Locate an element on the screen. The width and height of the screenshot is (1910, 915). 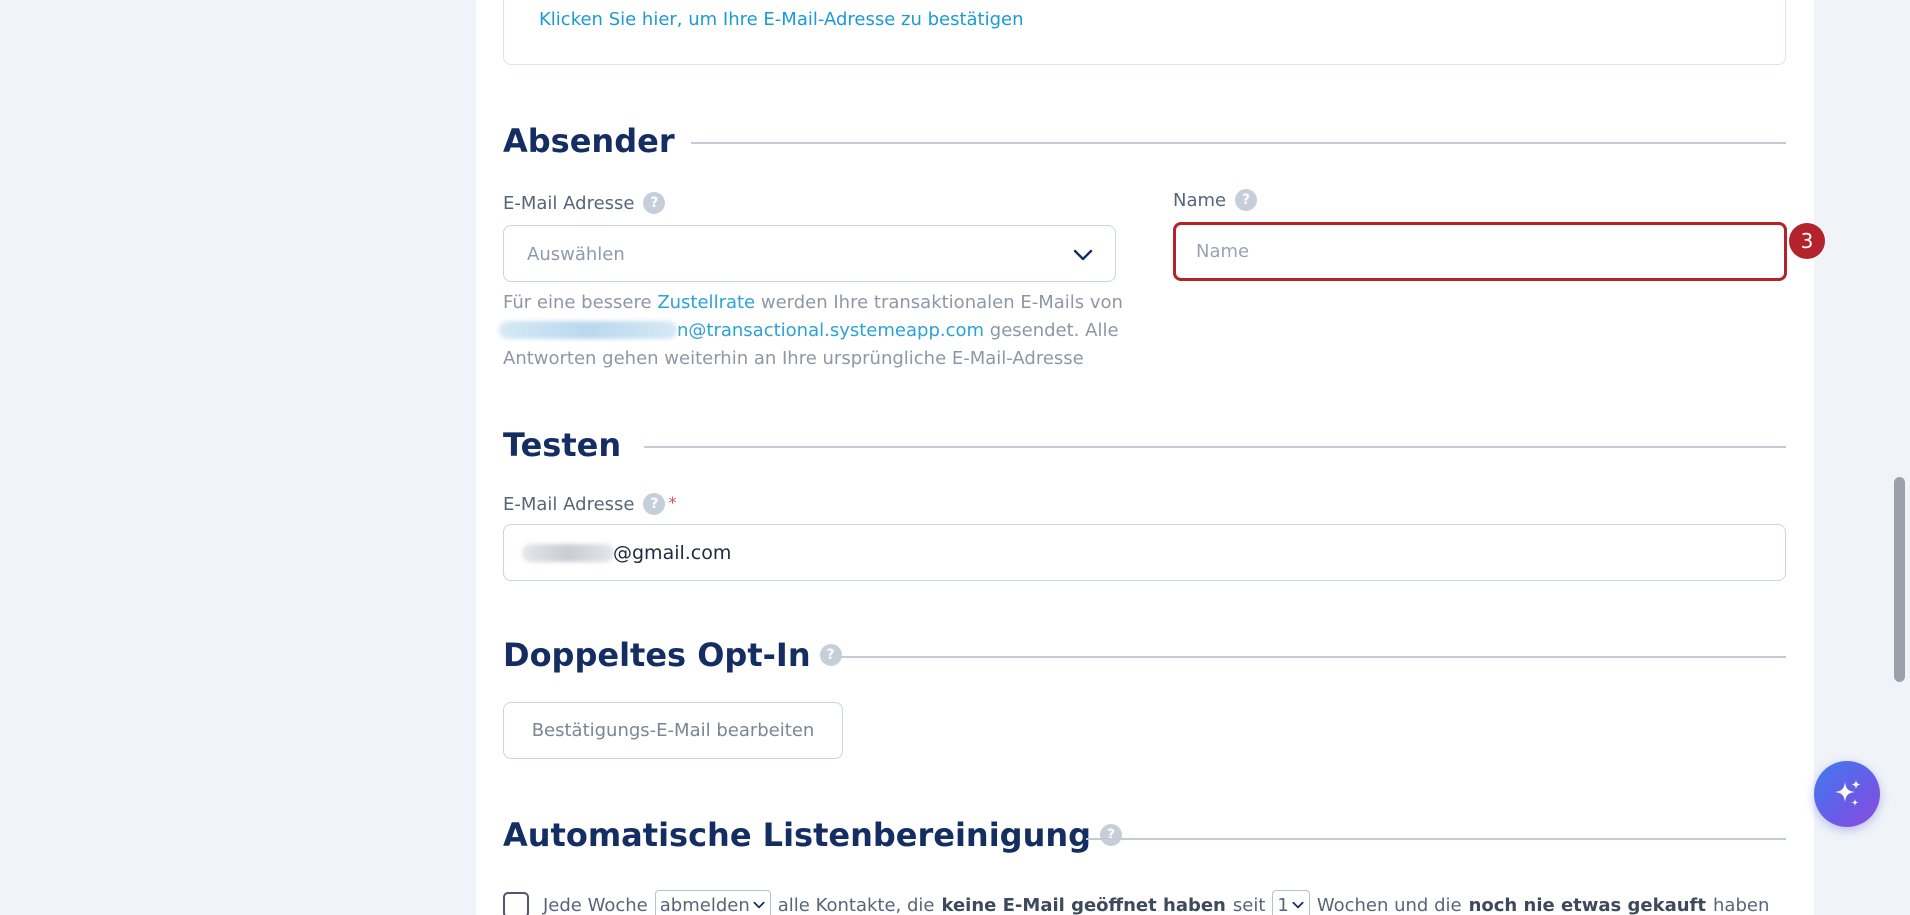
cleaning-action-value: abmelden is located at coordinates (704, 904).